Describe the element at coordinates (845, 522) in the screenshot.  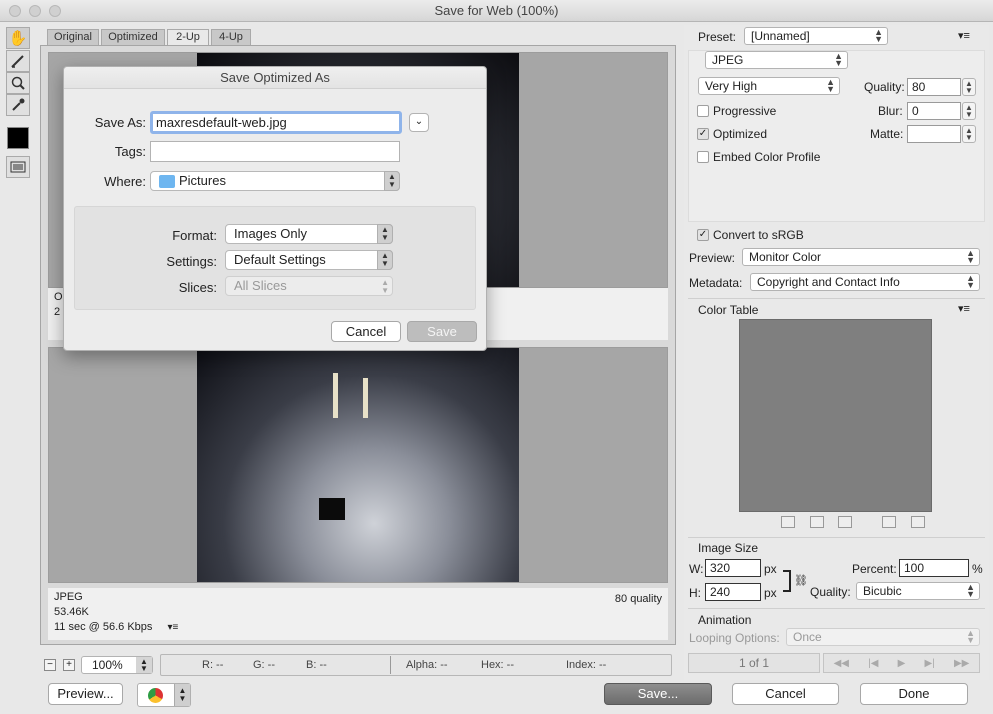
I see `lock-color-icon` at that location.